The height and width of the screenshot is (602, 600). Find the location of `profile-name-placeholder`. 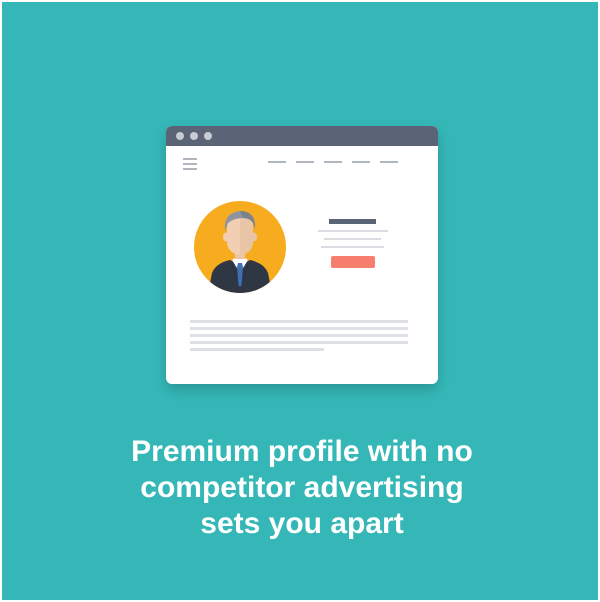

profile-name-placeholder is located at coordinates (352, 221).